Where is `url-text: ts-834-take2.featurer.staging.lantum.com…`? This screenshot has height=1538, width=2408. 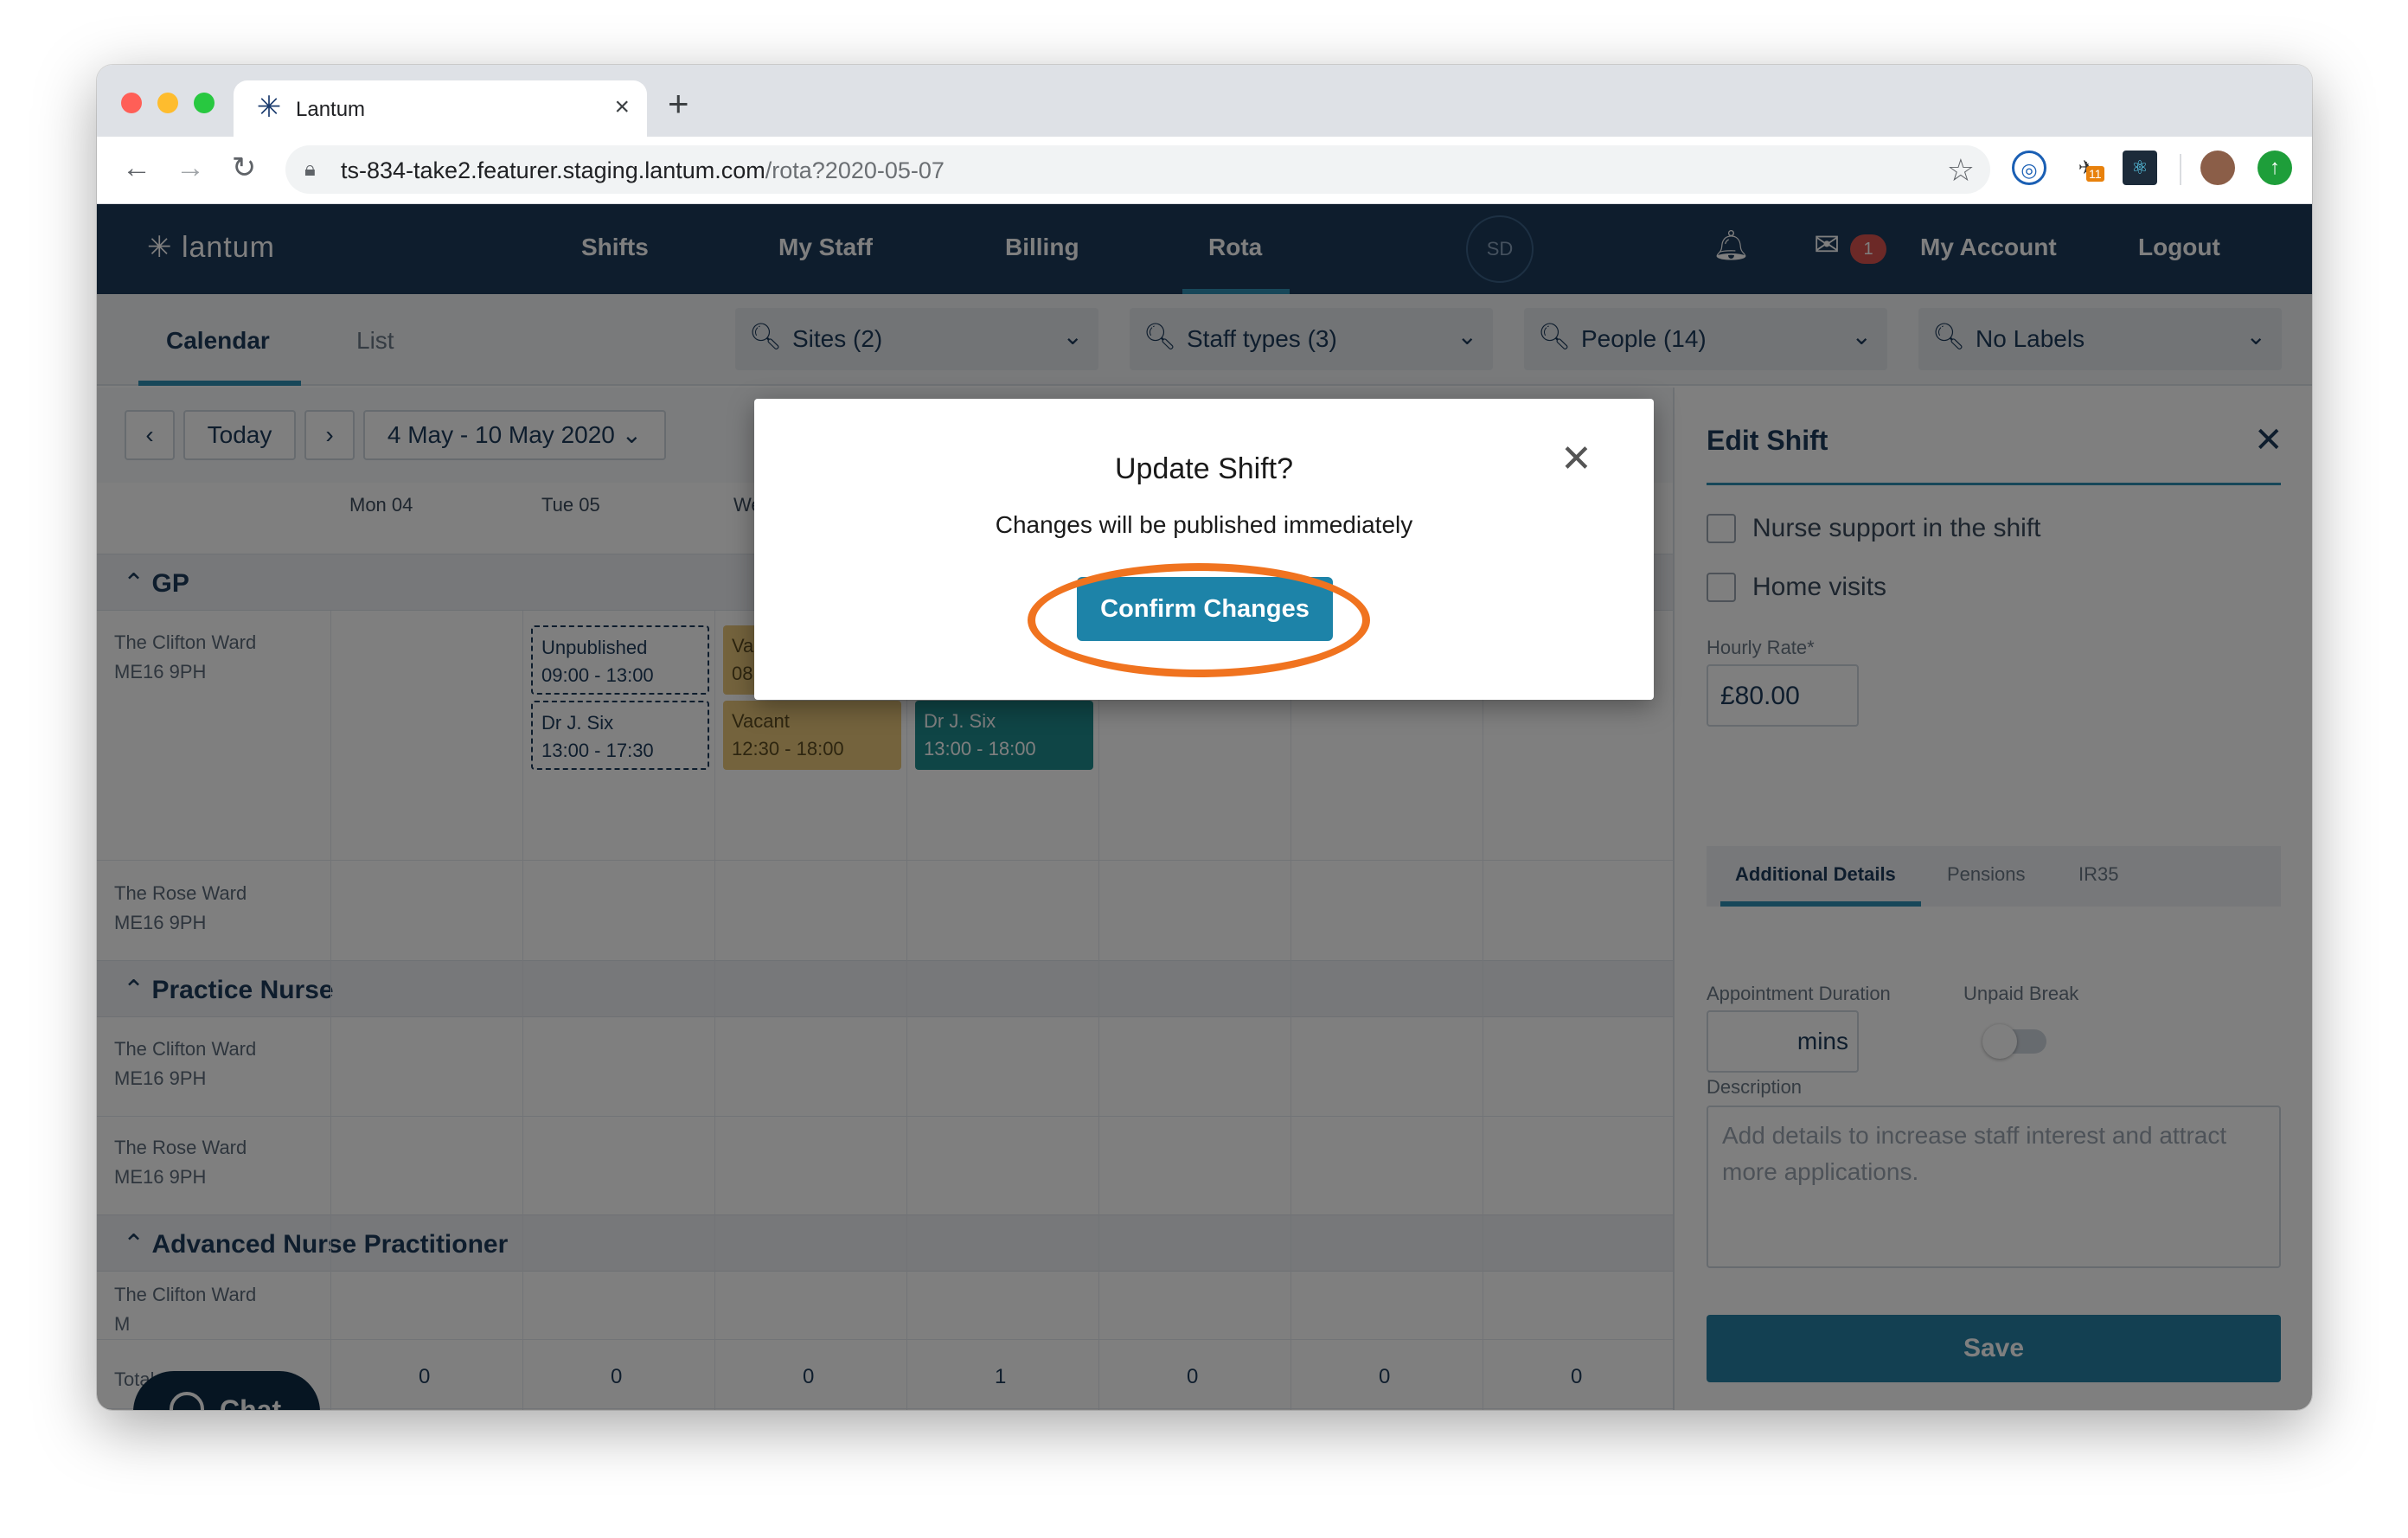 url-text: ts-834-take2.featurer.staging.lantum.com… is located at coordinates (643, 170).